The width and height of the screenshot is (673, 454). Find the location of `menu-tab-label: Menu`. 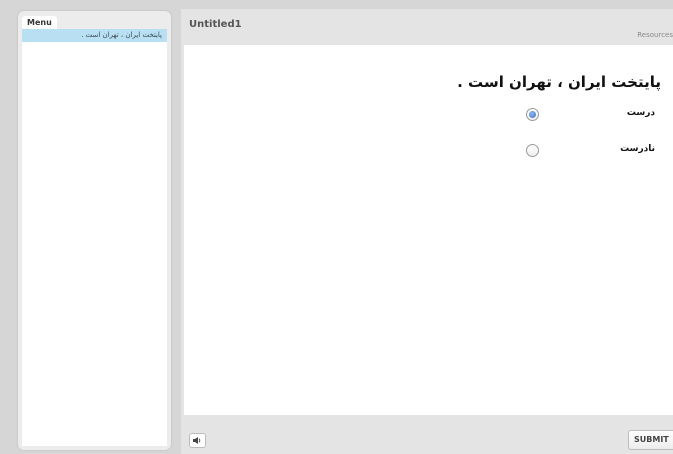

menu-tab-label: Menu is located at coordinates (39, 22).